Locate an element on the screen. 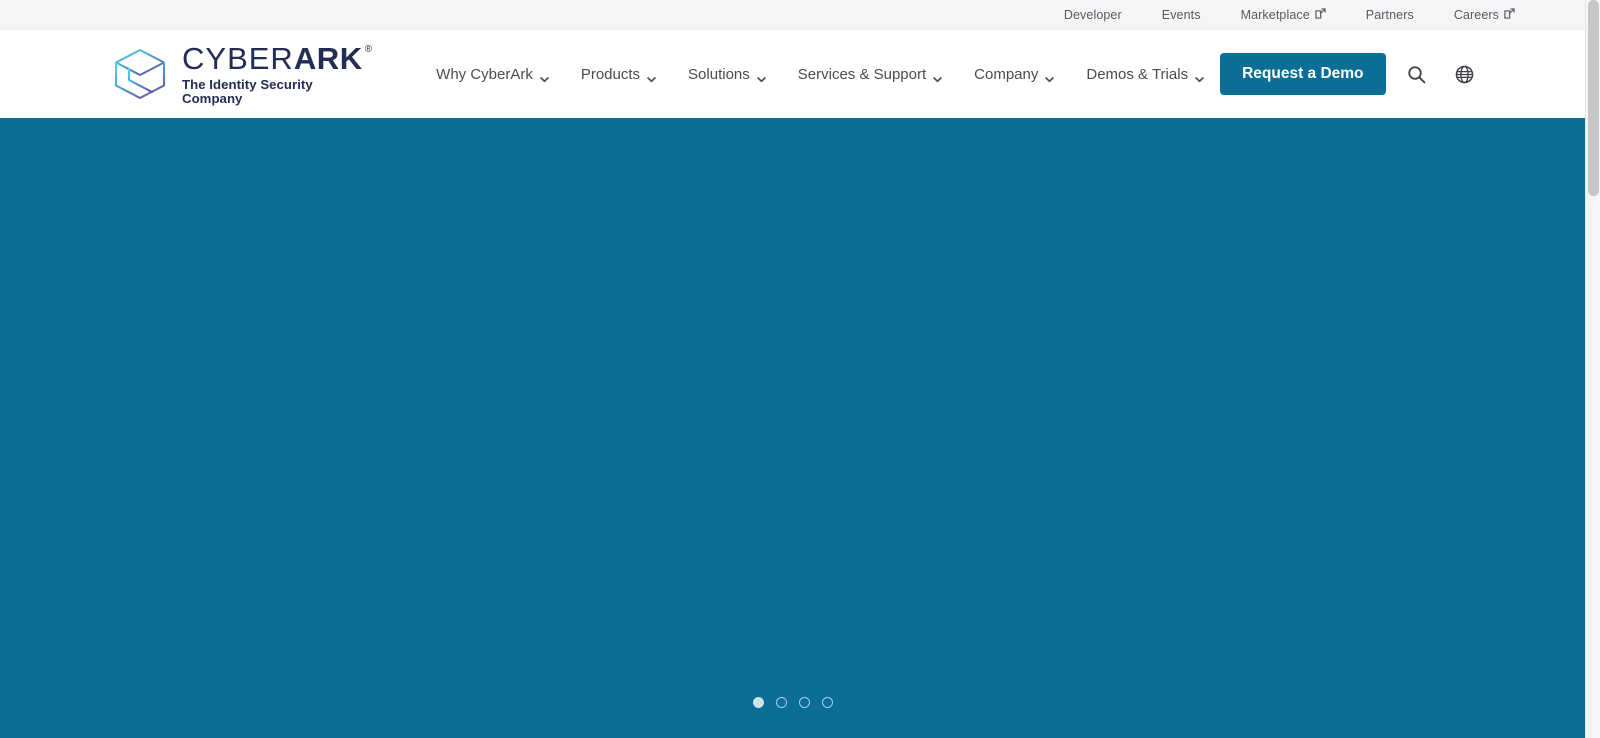  nav-item-company: Company is located at coordinates (1014, 74).